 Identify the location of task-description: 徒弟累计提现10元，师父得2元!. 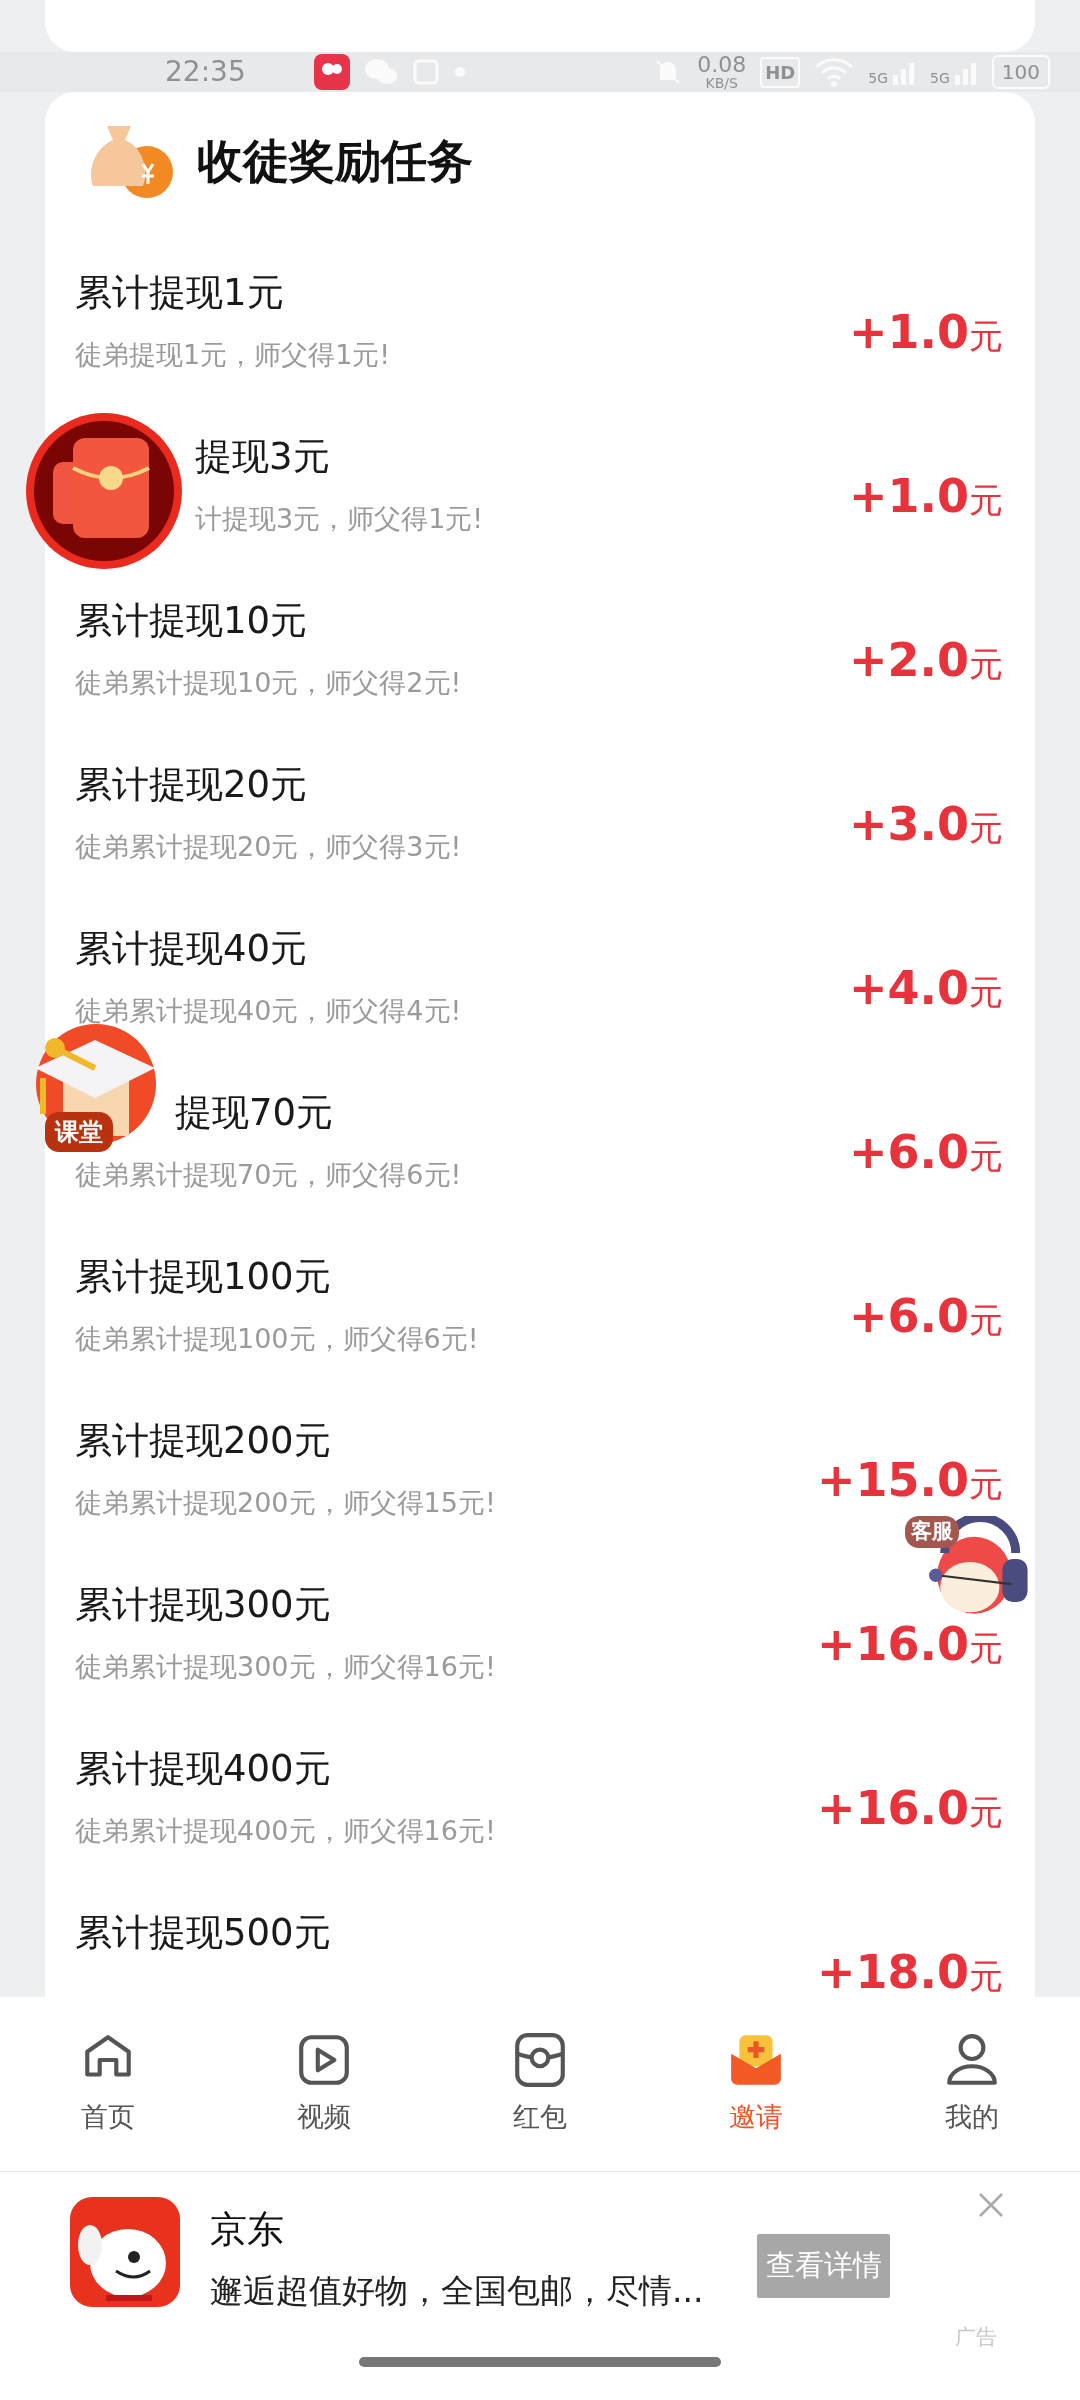
(269, 683).